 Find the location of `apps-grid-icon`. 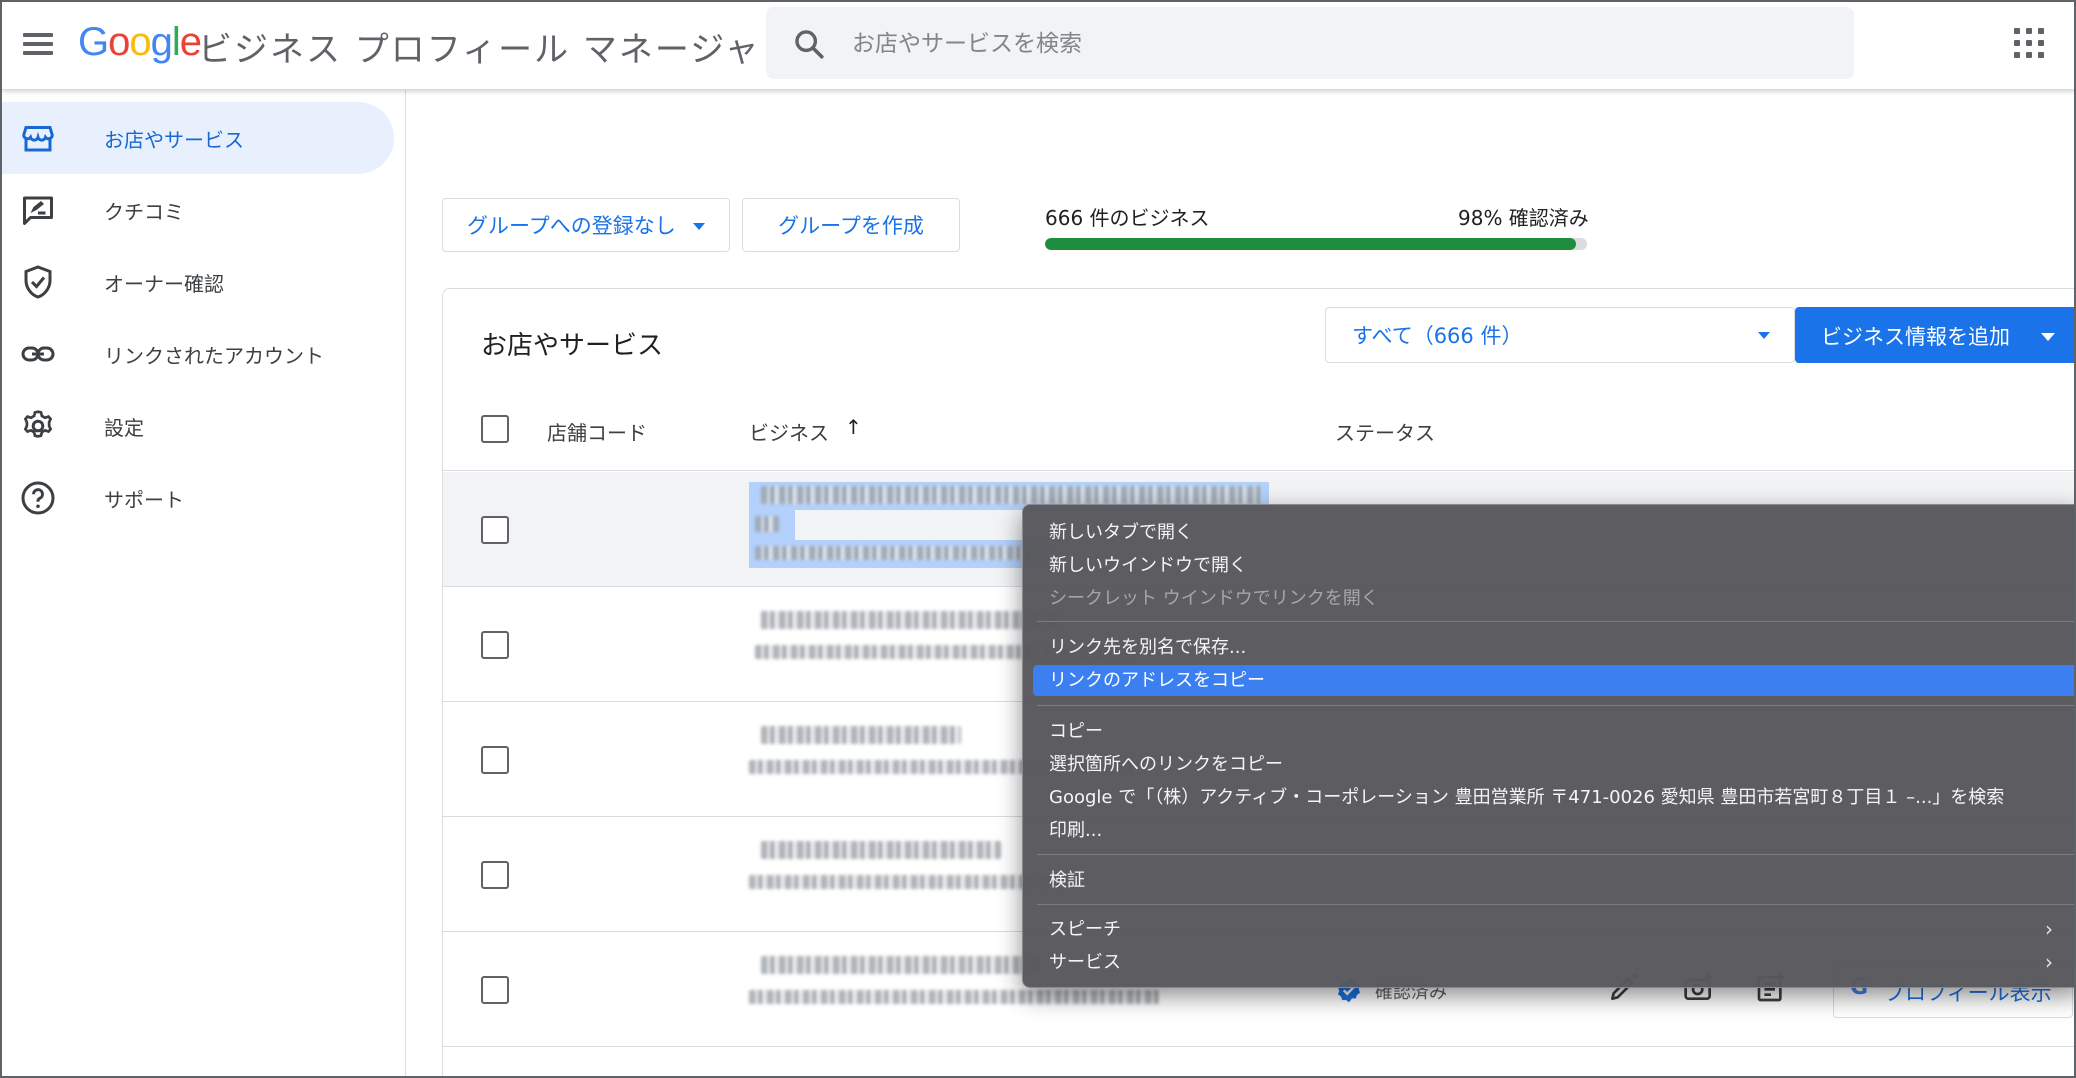

apps-grid-icon is located at coordinates (2029, 43).